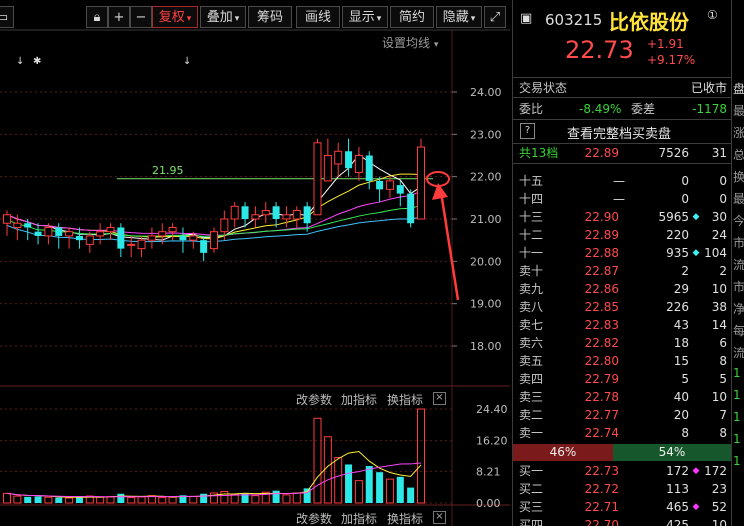  What do you see at coordinates (601, 271) in the screenshot?
I see `ask-price: 22.87` at bounding box center [601, 271].